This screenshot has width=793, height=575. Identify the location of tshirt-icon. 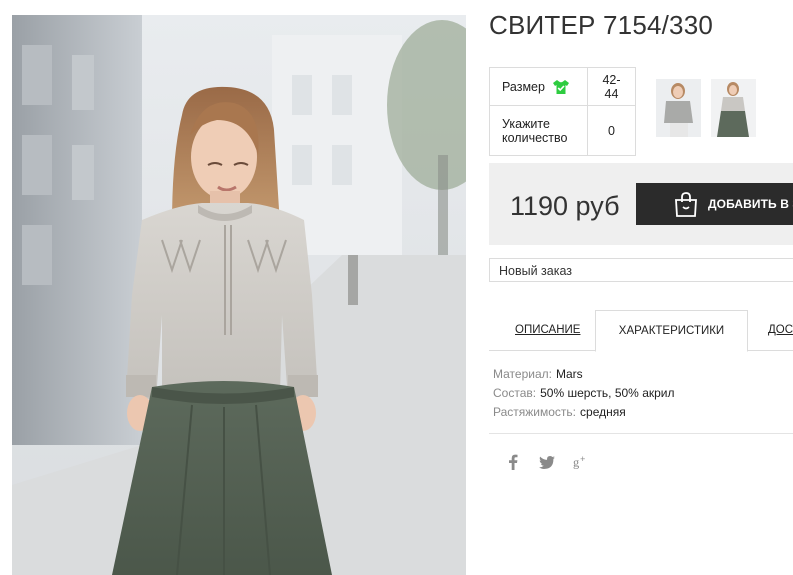
(560, 86).